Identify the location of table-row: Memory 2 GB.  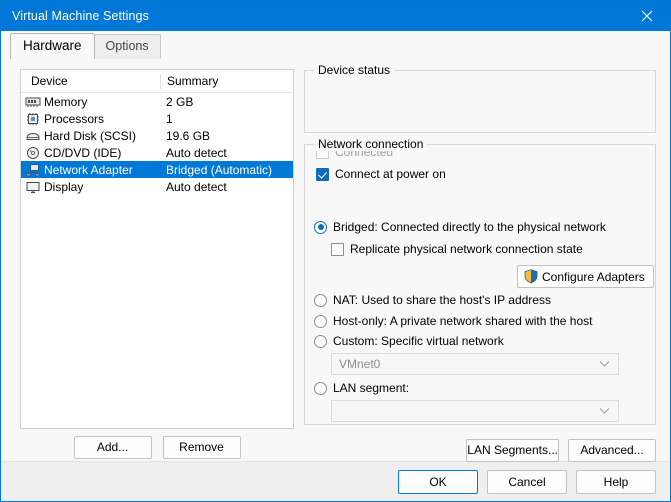
(157, 101).